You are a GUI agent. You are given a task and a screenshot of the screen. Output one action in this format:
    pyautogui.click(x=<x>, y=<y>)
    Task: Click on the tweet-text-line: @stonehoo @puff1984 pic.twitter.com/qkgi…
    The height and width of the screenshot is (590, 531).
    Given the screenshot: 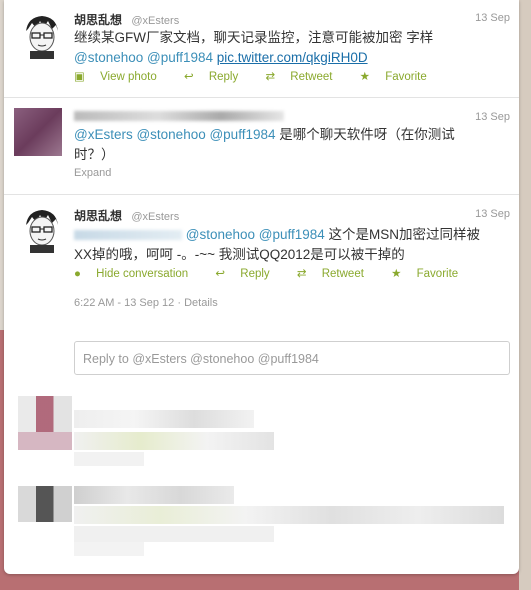 What is the action you would take?
    pyautogui.click(x=253, y=58)
    